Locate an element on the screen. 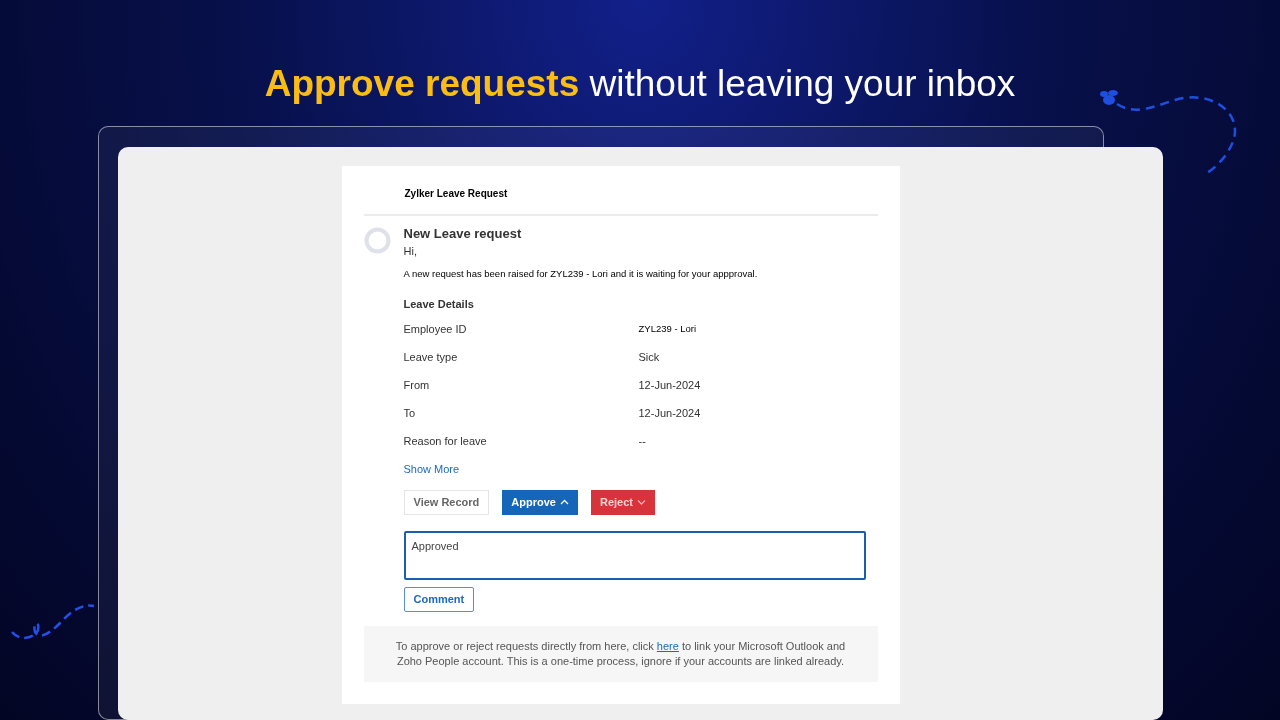 The width and height of the screenshot is (1280, 720). detail-label: Reason for leave is located at coordinates (445, 442).